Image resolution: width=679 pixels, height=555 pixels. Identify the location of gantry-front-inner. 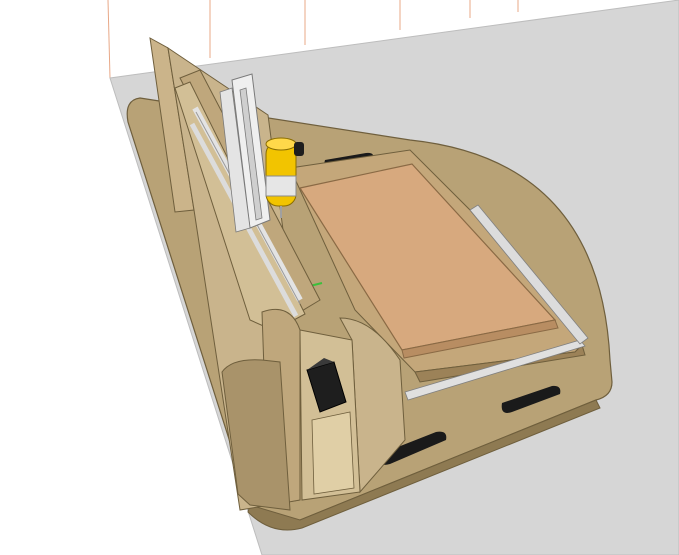
(333, 453).